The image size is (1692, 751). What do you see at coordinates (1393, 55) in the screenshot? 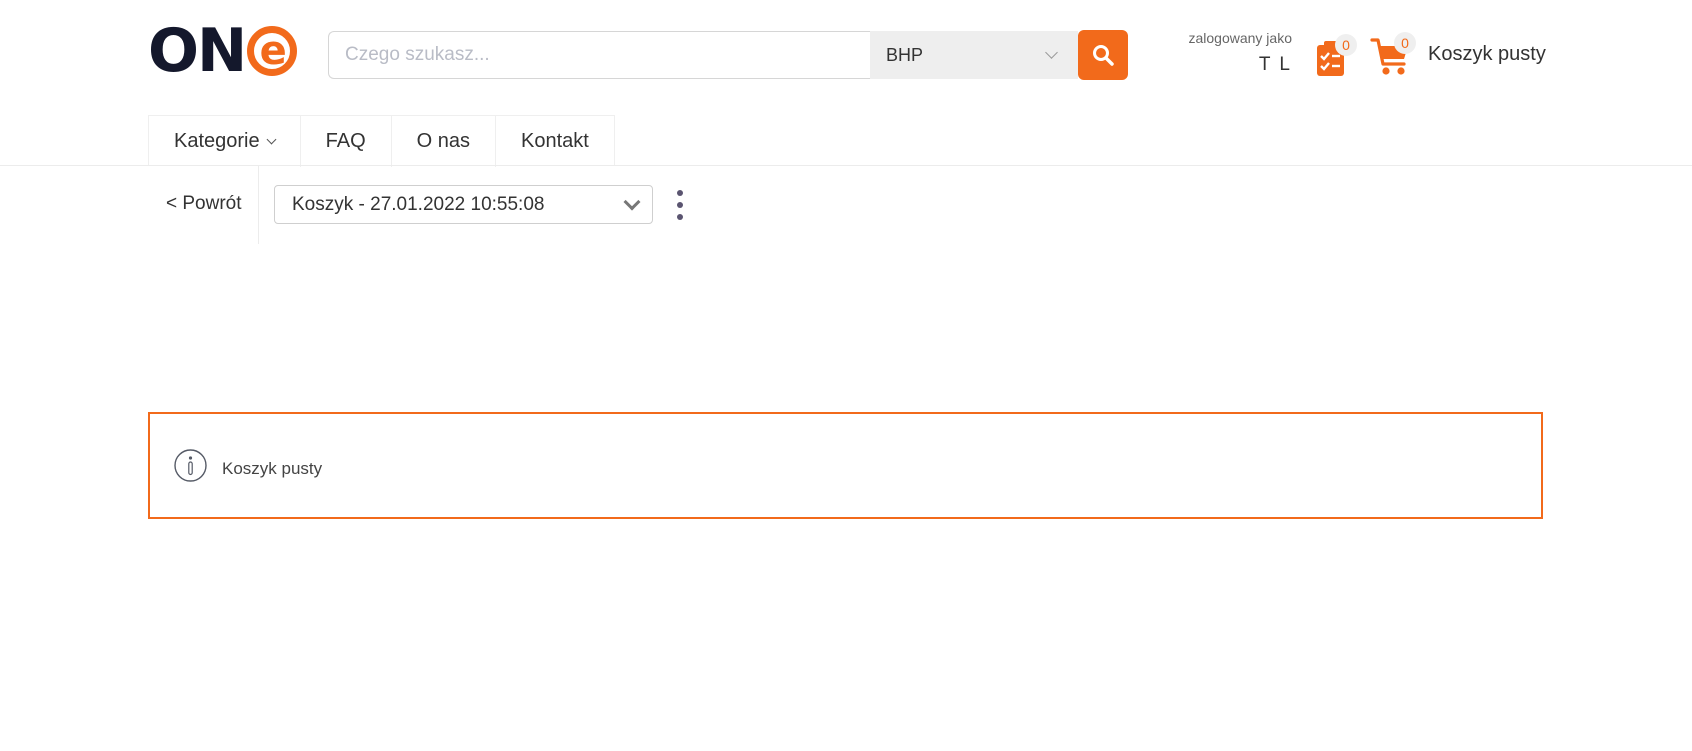
I see `cart-button: 0` at bounding box center [1393, 55].